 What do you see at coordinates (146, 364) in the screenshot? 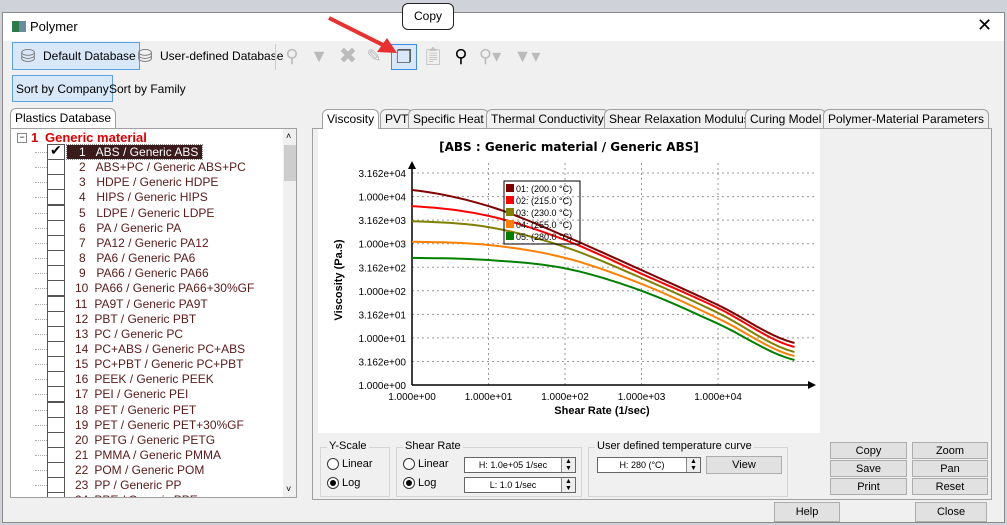
I see `list-item: 15 PC+PBT / Generic PC+PBT` at bounding box center [146, 364].